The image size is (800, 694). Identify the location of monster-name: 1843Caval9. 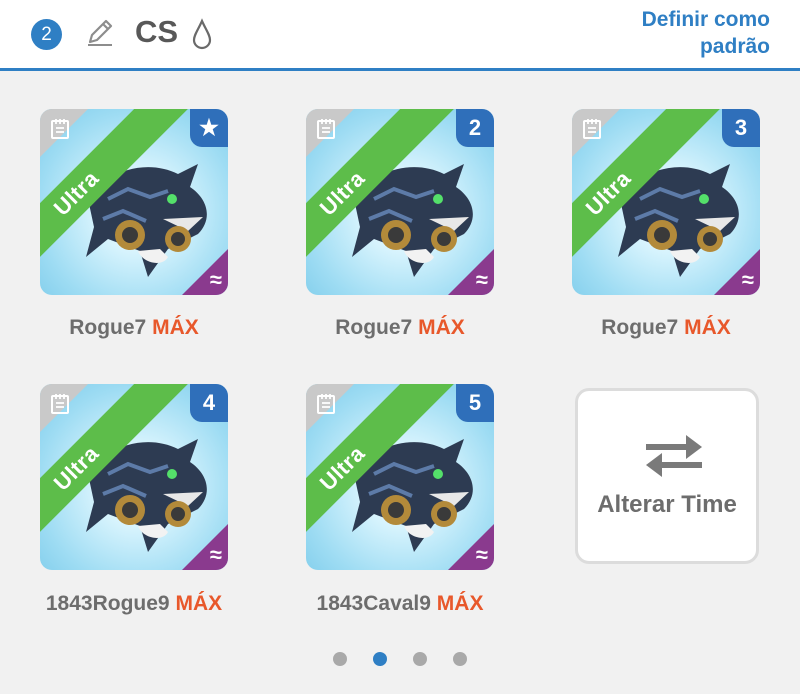
(373, 603).